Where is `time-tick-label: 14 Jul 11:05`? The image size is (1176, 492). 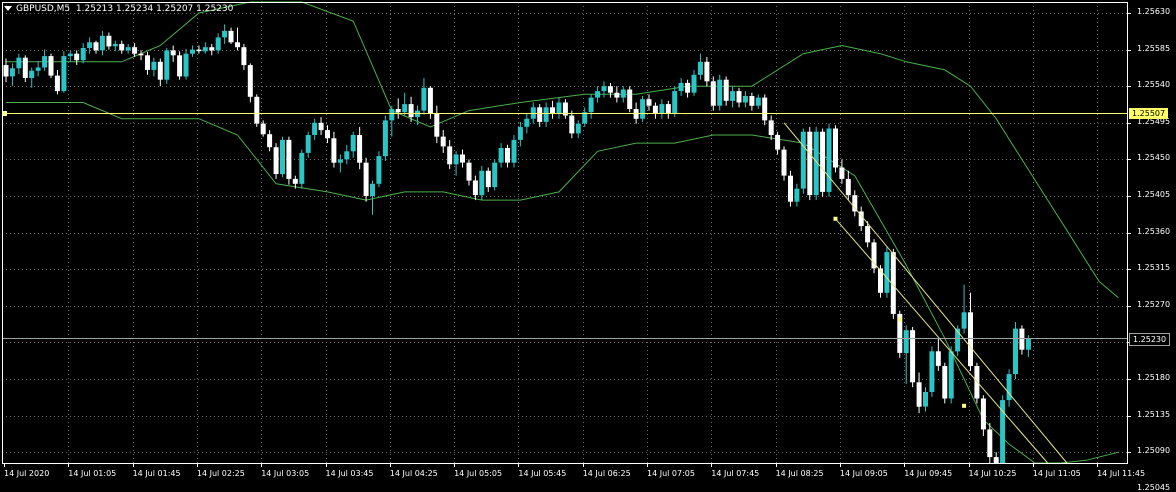
time-tick-label: 14 Jul 11:05 is located at coordinates (1056, 473).